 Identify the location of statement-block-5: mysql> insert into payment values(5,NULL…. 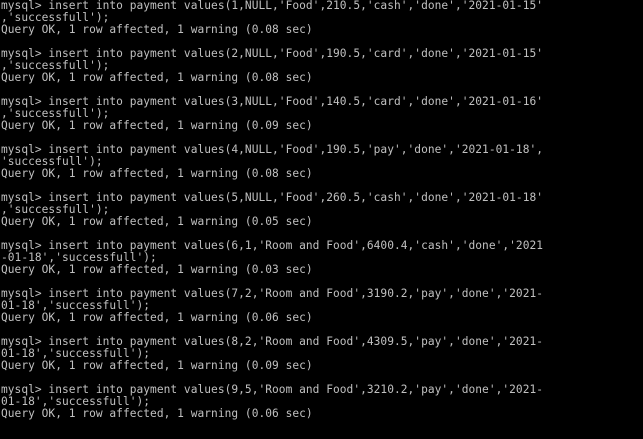
(317, 216).